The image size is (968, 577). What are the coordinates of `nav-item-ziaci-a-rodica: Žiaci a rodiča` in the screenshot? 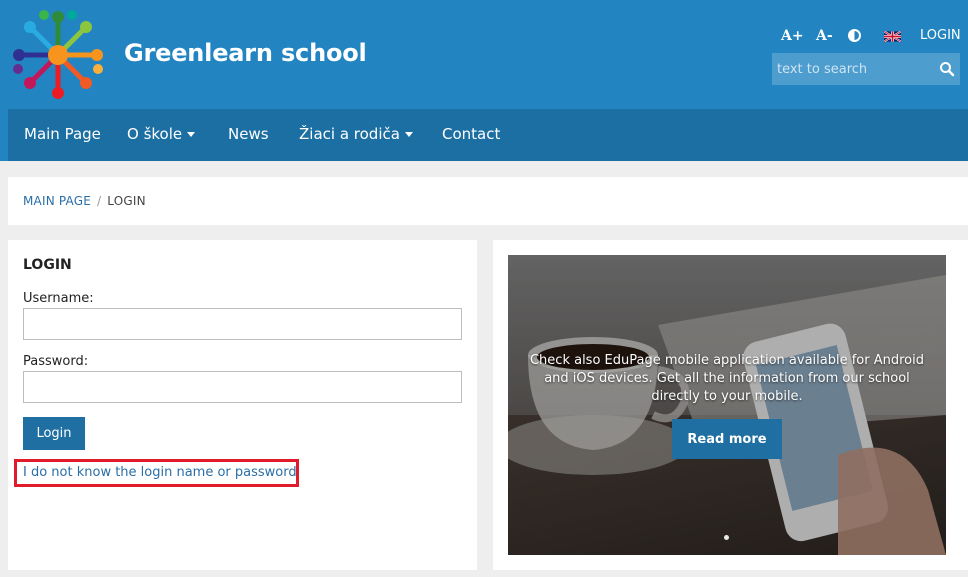 It's located at (356, 135).